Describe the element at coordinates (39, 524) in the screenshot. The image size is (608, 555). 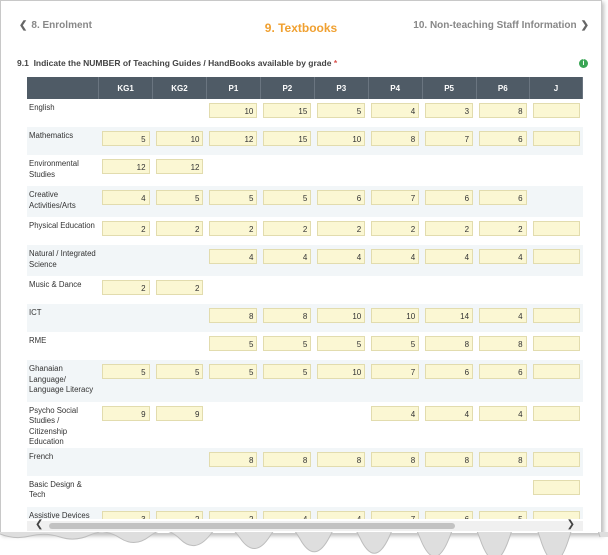
I see `scroll-left-arrow-icon: ❮` at that location.